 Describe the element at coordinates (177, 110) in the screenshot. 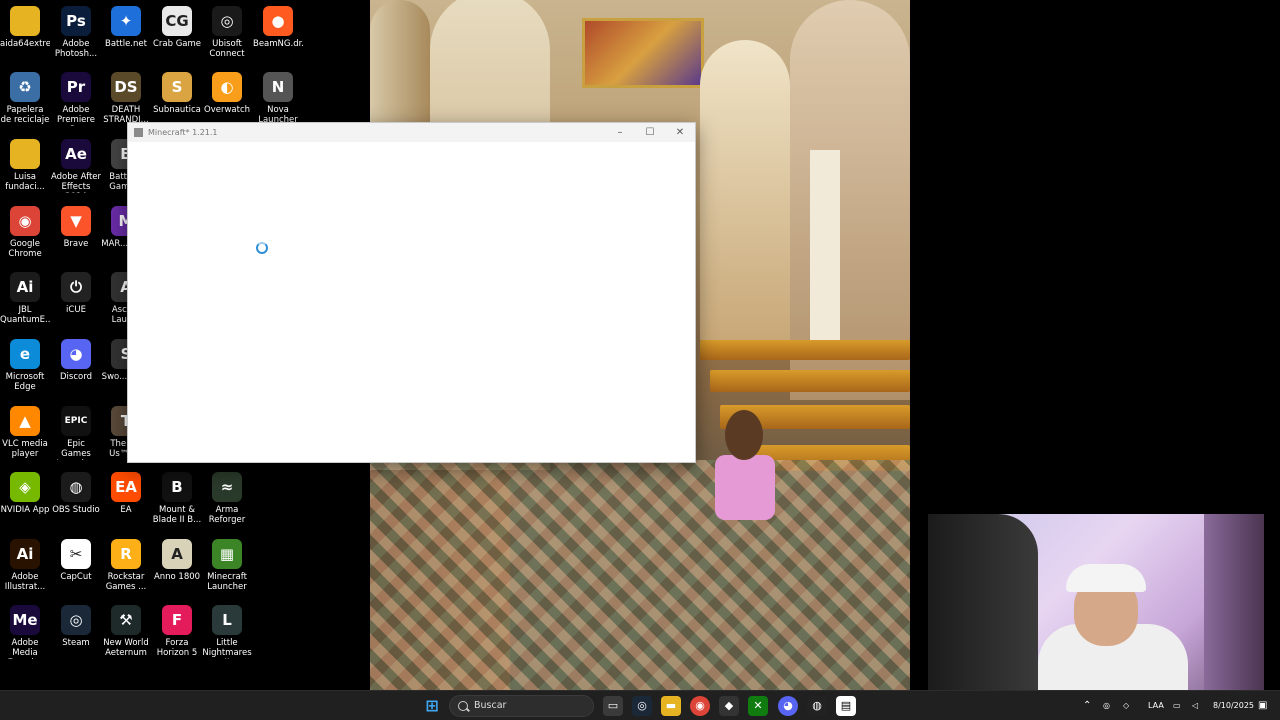

I see `desktop-icon-label: Subnautica` at that location.